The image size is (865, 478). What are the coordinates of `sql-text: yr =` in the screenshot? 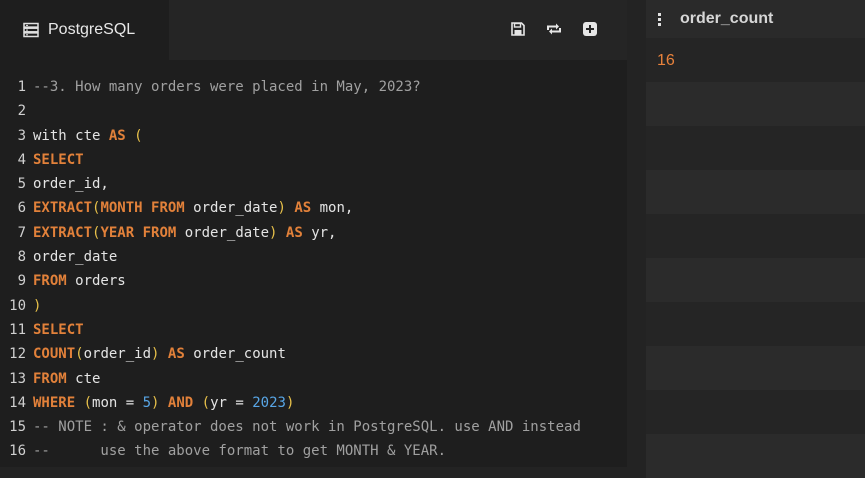 It's located at (231, 402).